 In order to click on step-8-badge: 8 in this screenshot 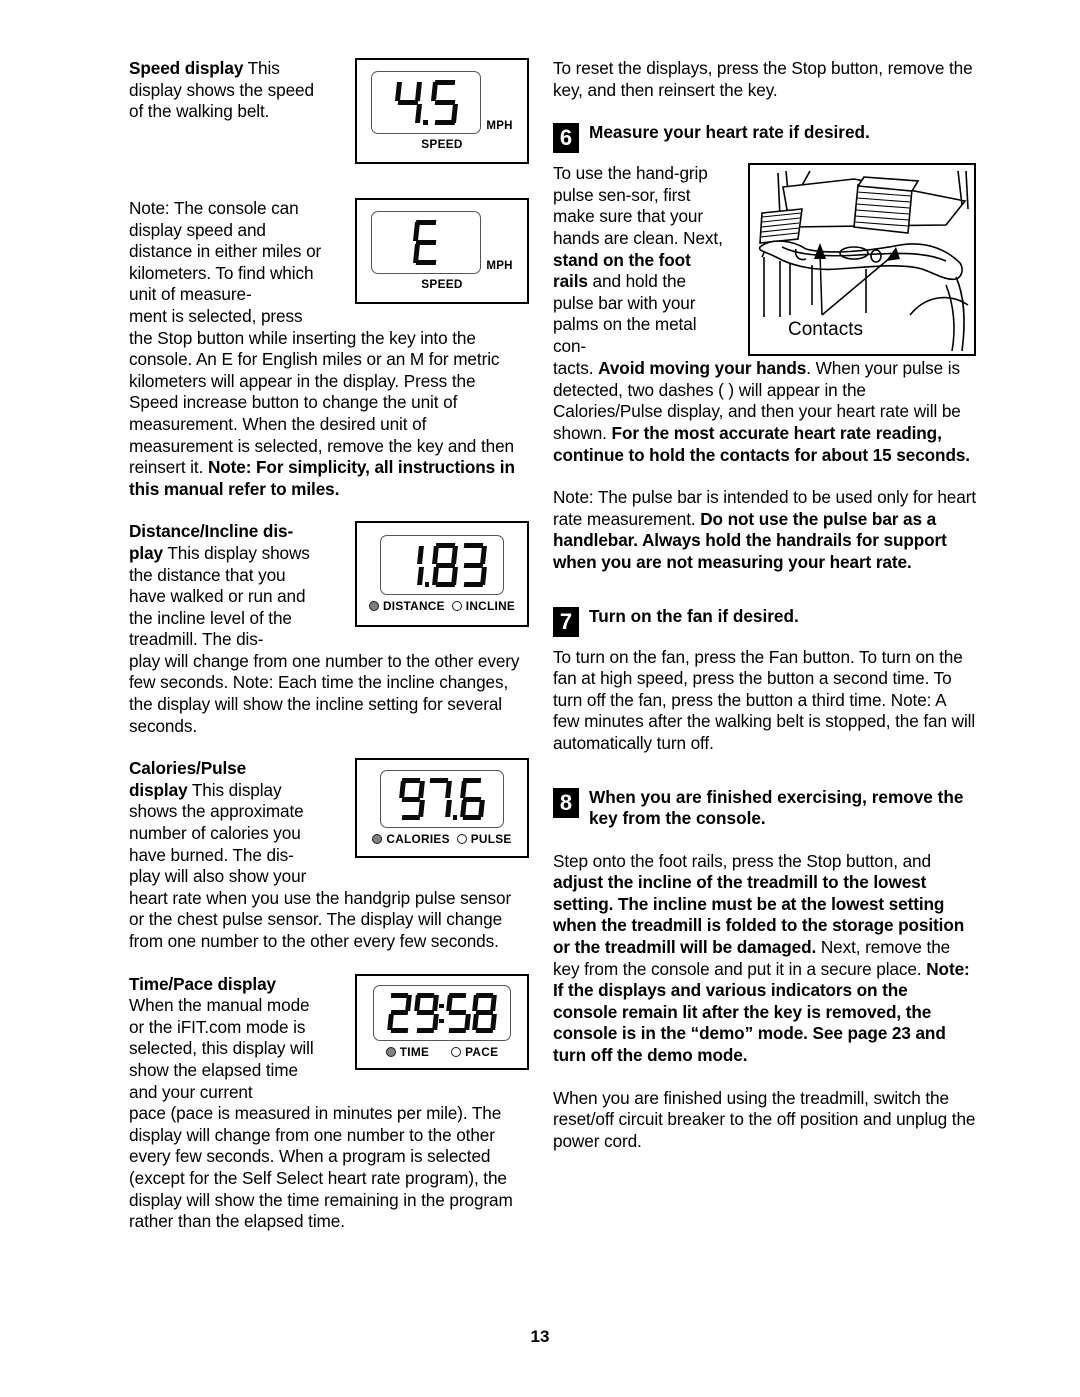, I will do `click(566, 802)`.